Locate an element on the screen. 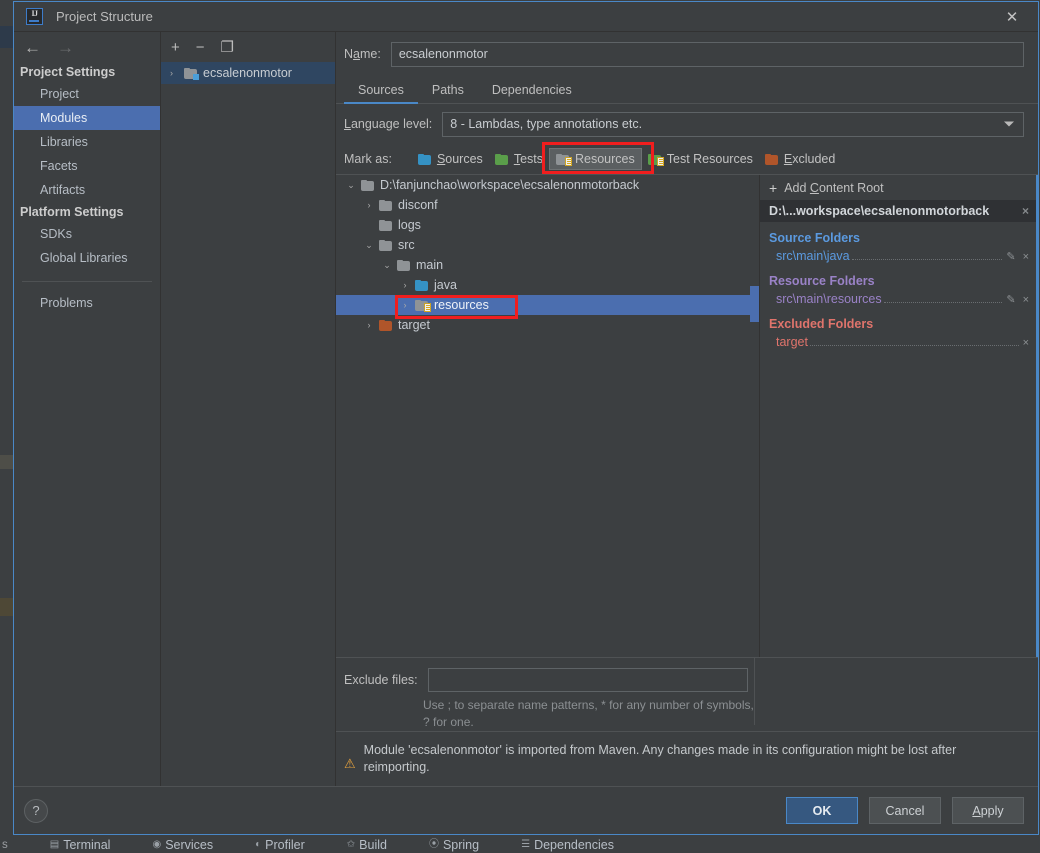 The image size is (1040, 853). language-level-select: 8 - Lambdas, type annotations etc. is located at coordinates (733, 124).